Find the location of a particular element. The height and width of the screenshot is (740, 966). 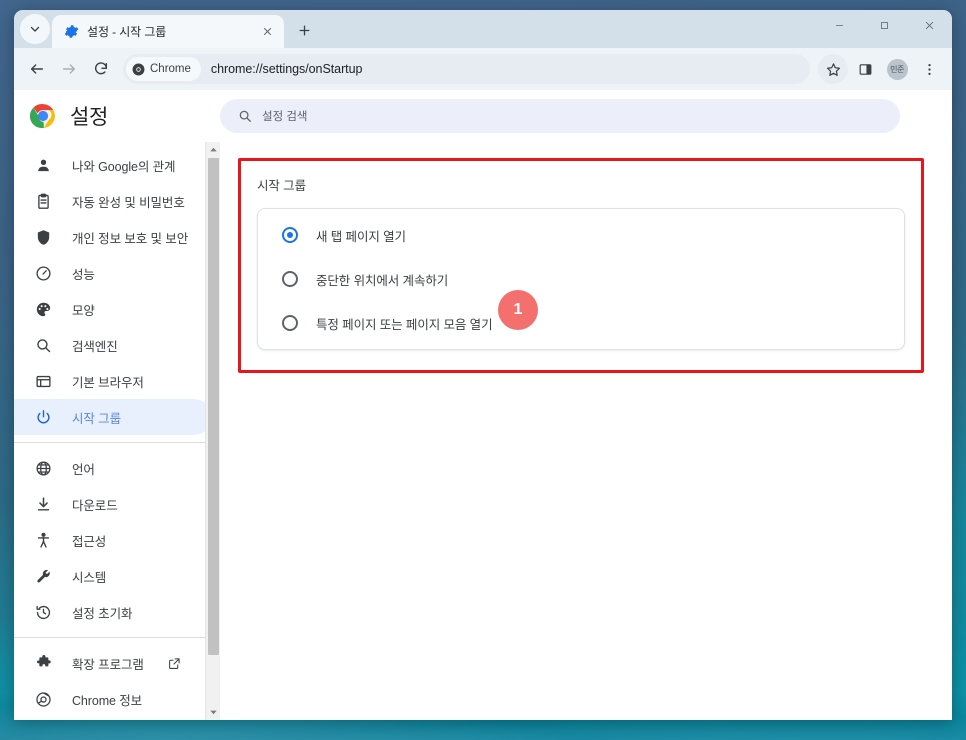

sidebar-item-on-startup: 시작 그룹 is located at coordinates (113, 417).